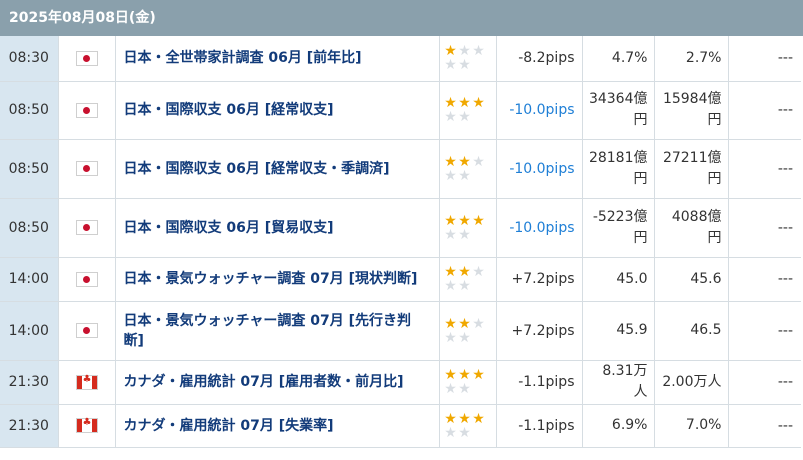  Describe the element at coordinates (618, 59) in the screenshot. I see `previous-value: 4.7%` at that location.